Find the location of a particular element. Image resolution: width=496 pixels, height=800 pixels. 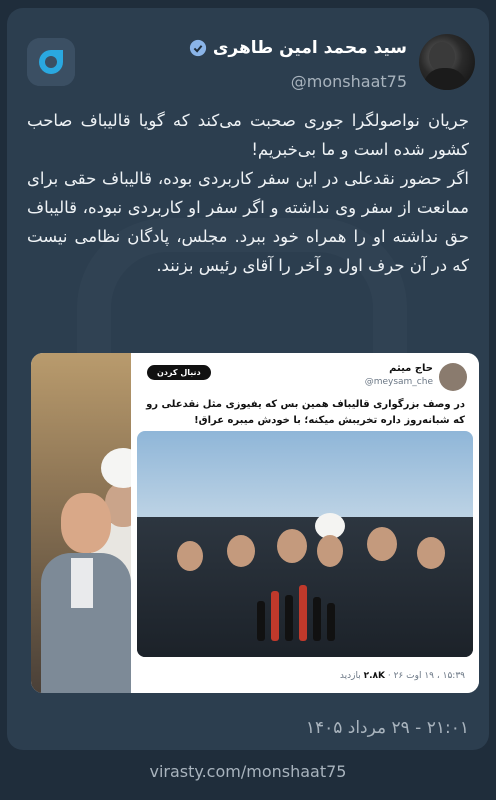

embedded-tweet-meta: ۱۵:۳۹ ، ۱۹ اوت ۲۶ · ۲.۸K بازدید is located at coordinates (402, 676).